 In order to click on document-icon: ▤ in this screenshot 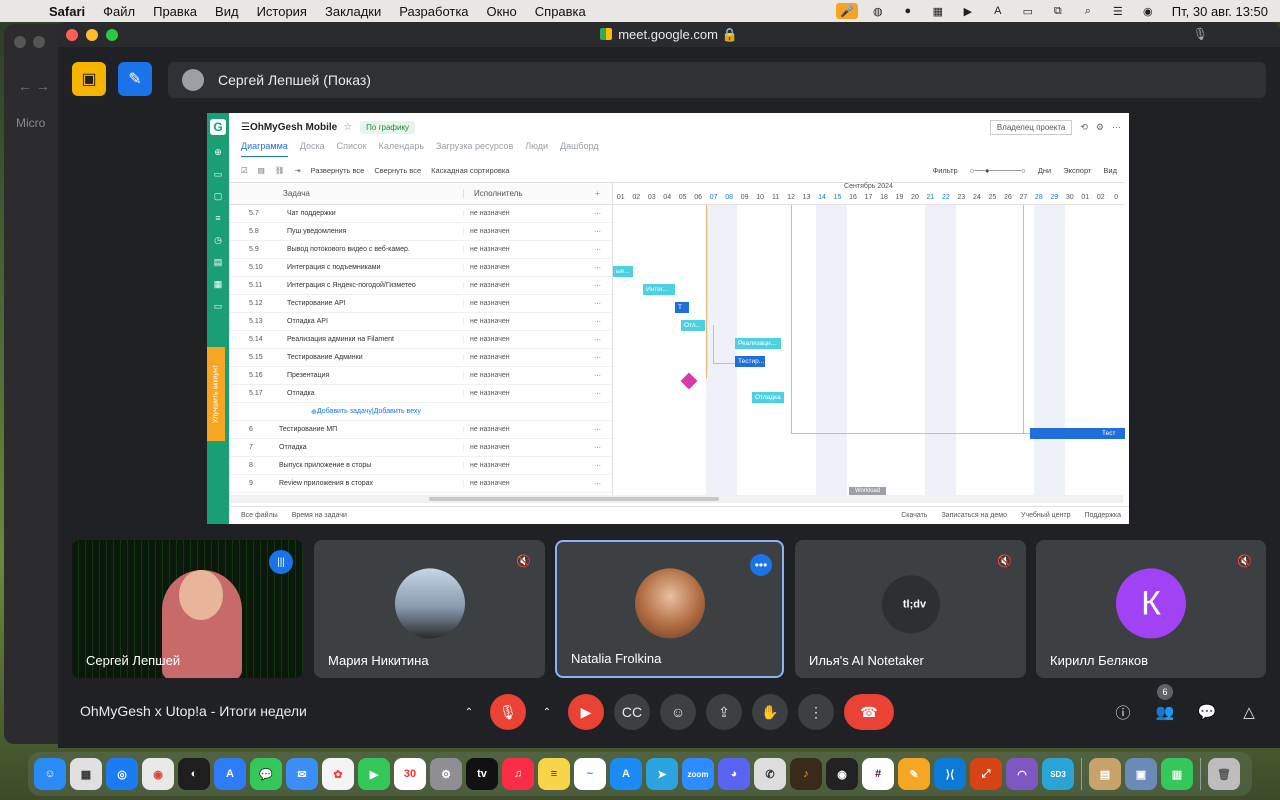, I will do `click(218, 262)`.